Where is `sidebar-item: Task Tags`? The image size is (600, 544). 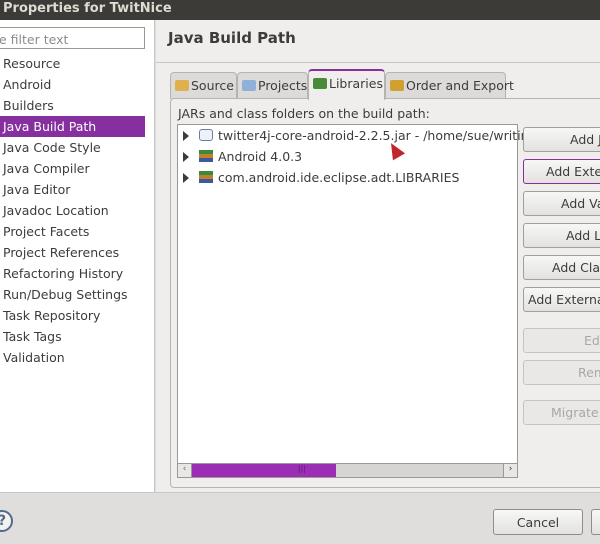 sidebar-item: Task Tags is located at coordinates (72, 336).